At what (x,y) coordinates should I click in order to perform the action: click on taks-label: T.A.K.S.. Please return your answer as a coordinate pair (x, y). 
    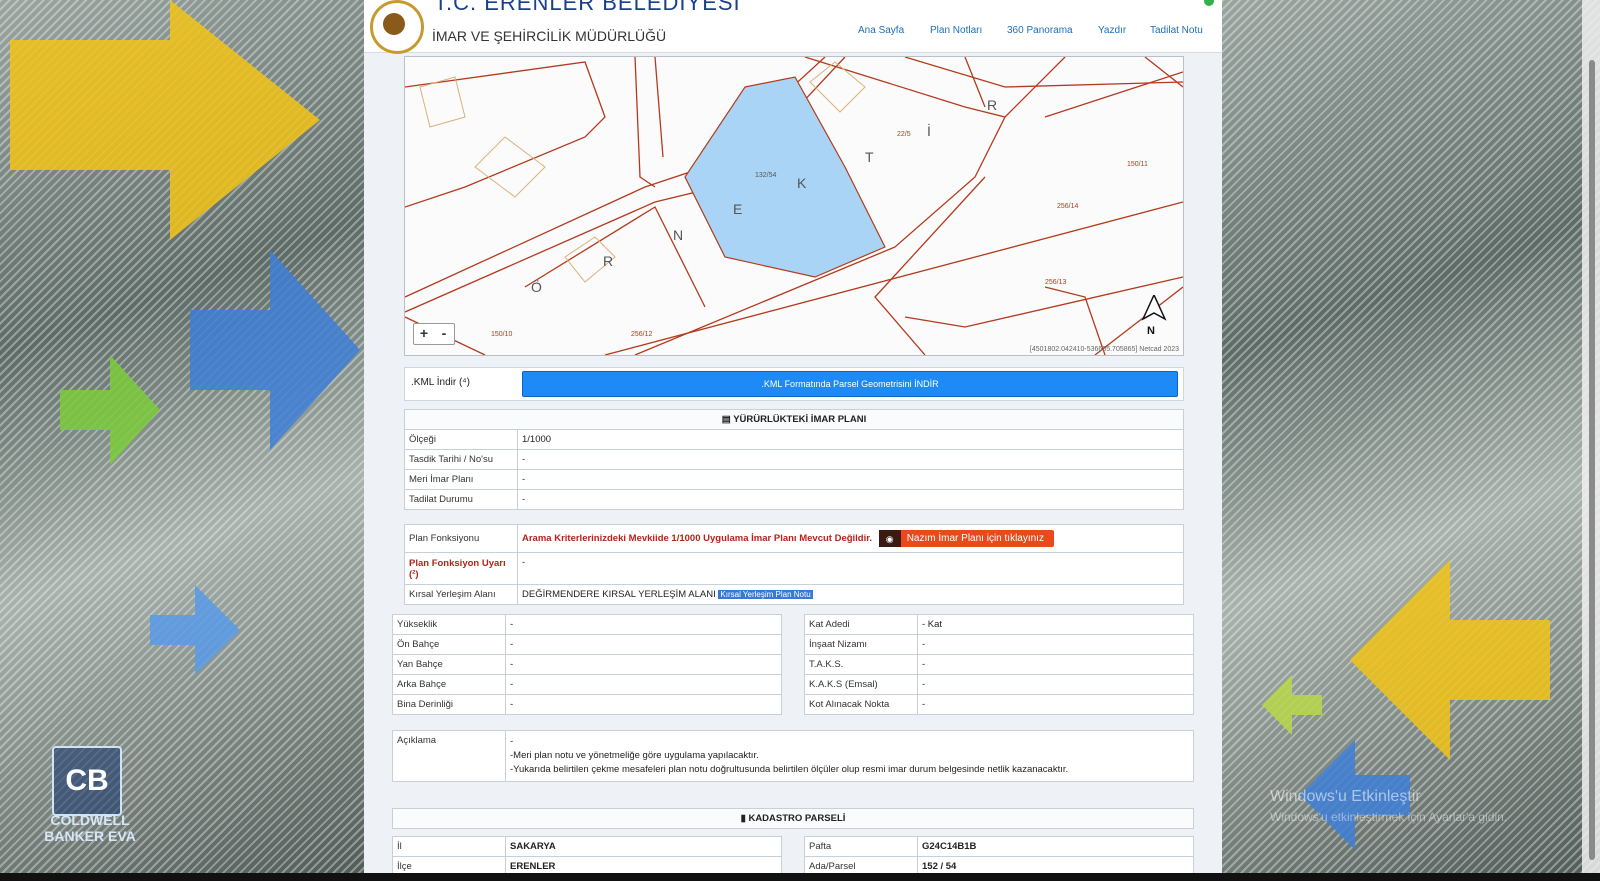
    Looking at the image, I should click on (861, 664).